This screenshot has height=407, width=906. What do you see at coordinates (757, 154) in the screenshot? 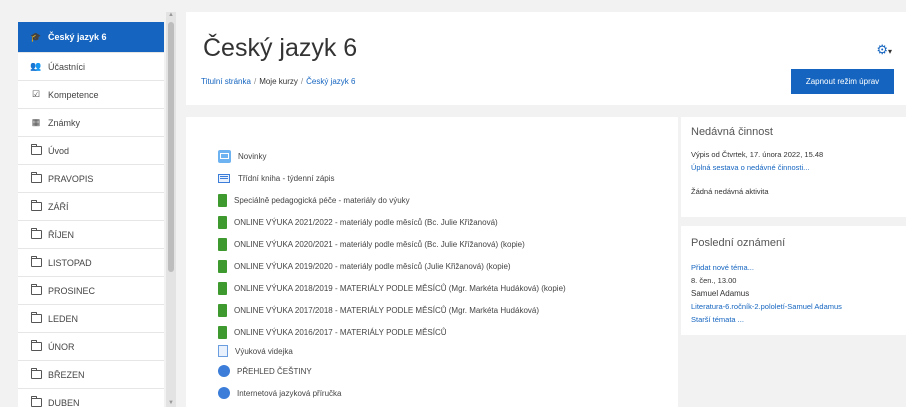
I see `recent-since-text: Výpis od Čtvrtek, 17. února 2022, 15.48` at bounding box center [757, 154].